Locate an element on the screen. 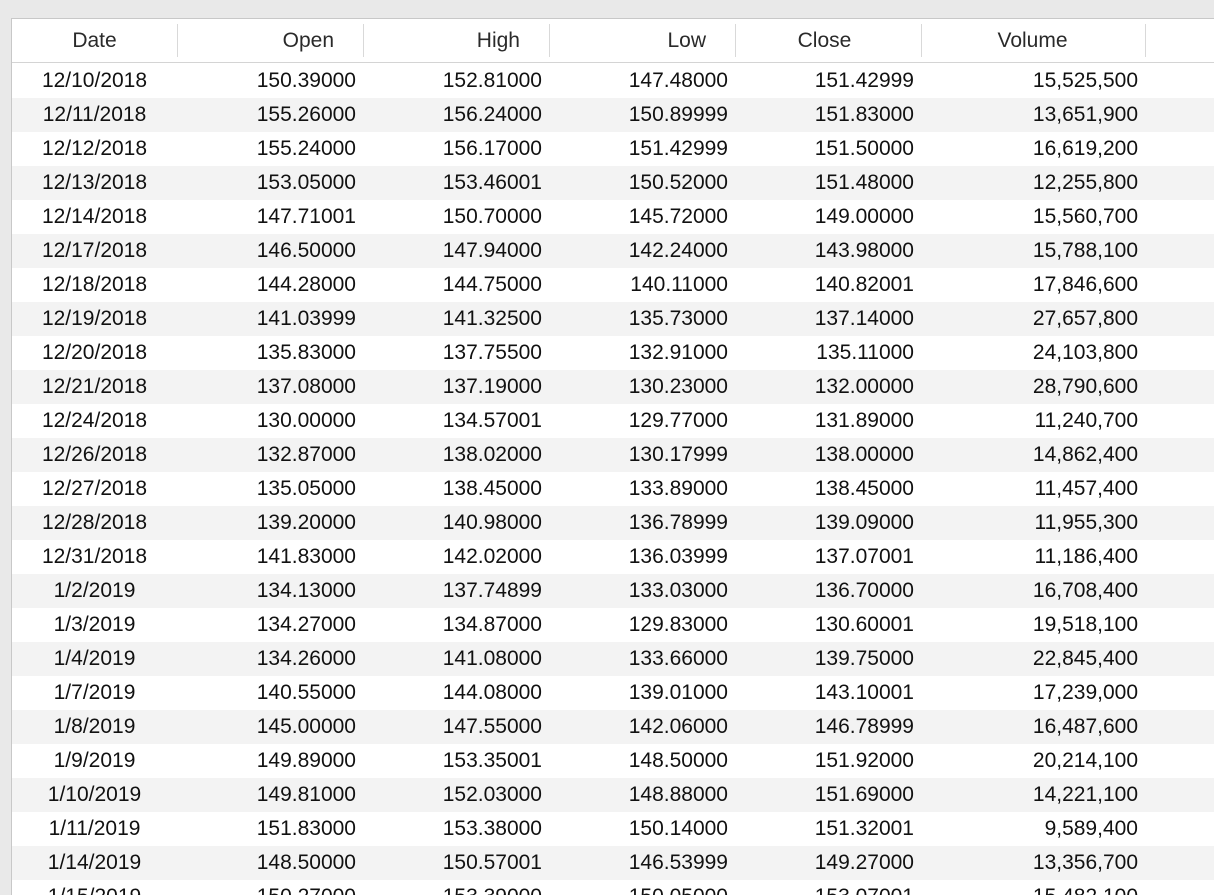 This screenshot has height=895, width=1214. column-divider is located at coordinates (1145, 40).